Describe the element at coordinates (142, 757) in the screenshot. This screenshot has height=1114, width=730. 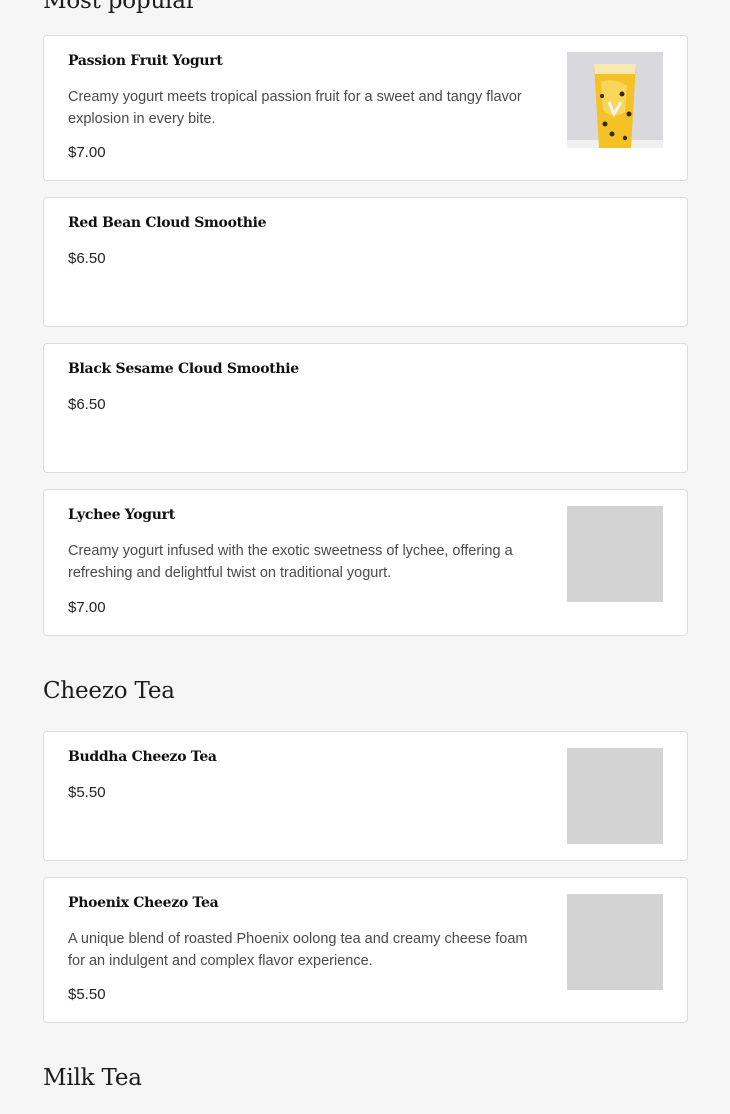
I see `menu-item-name: Buddha Cheezo Tea` at that location.